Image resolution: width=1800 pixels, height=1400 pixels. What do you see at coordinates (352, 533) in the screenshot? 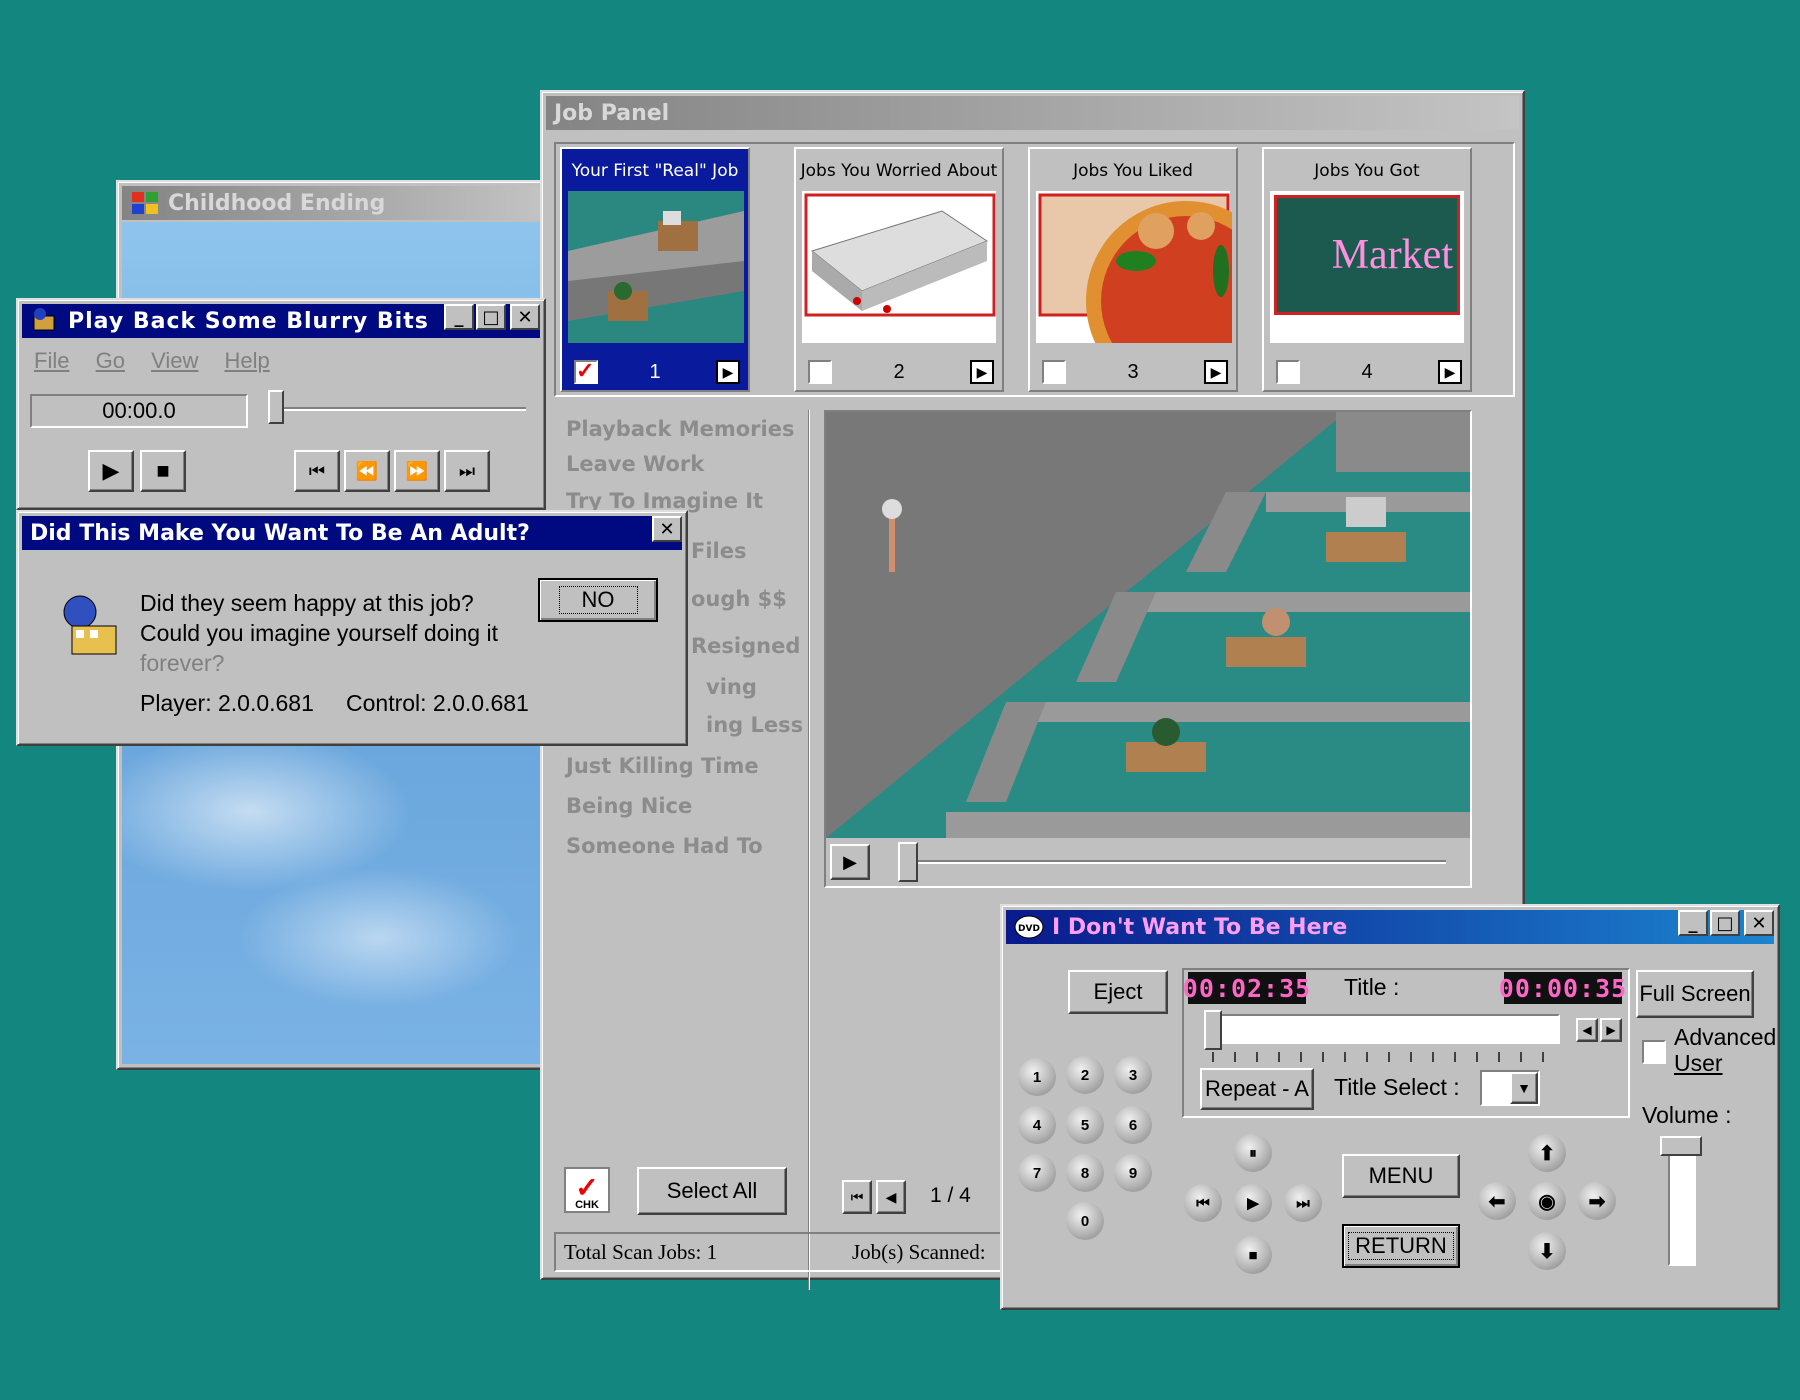
I see `dialog-titlebar: Did This Make You Want To Be An Adult?` at bounding box center [352, 533].